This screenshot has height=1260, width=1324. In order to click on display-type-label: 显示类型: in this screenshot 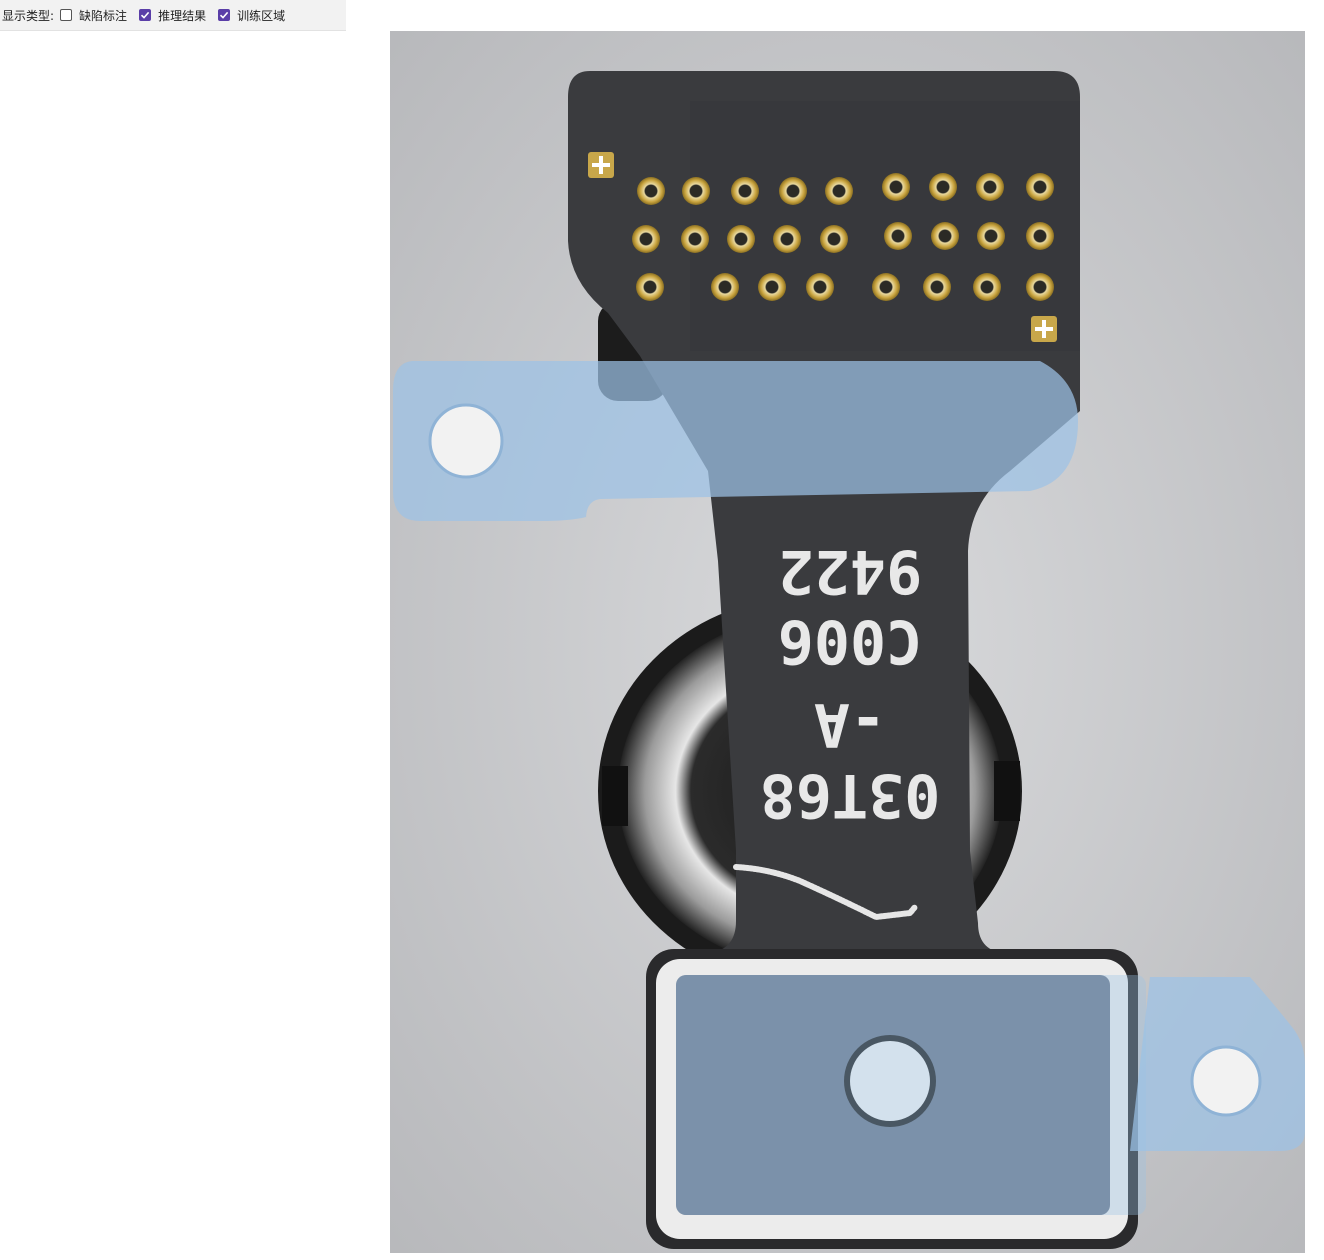, I will do `click(28, 15)`.